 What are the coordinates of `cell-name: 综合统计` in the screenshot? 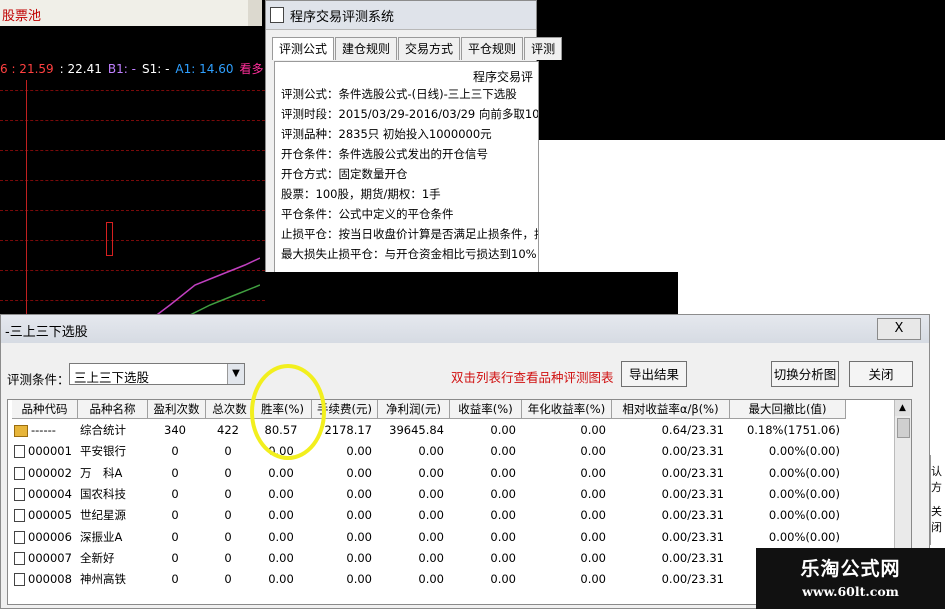 It's located at (103, 430).